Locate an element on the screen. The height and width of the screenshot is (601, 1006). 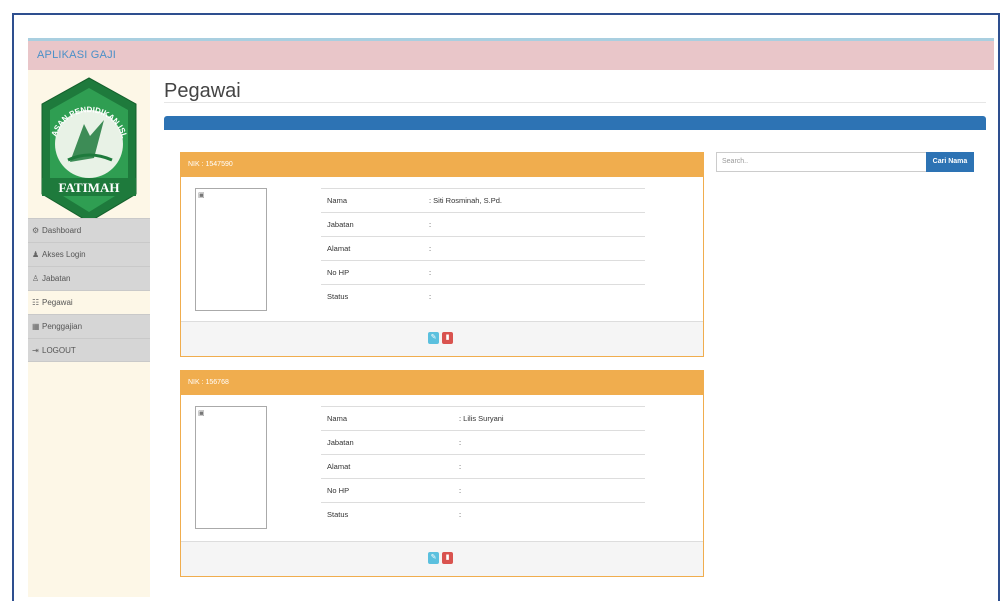
app-title: APLIKASI GAJI is located at coordinates (76, 55).